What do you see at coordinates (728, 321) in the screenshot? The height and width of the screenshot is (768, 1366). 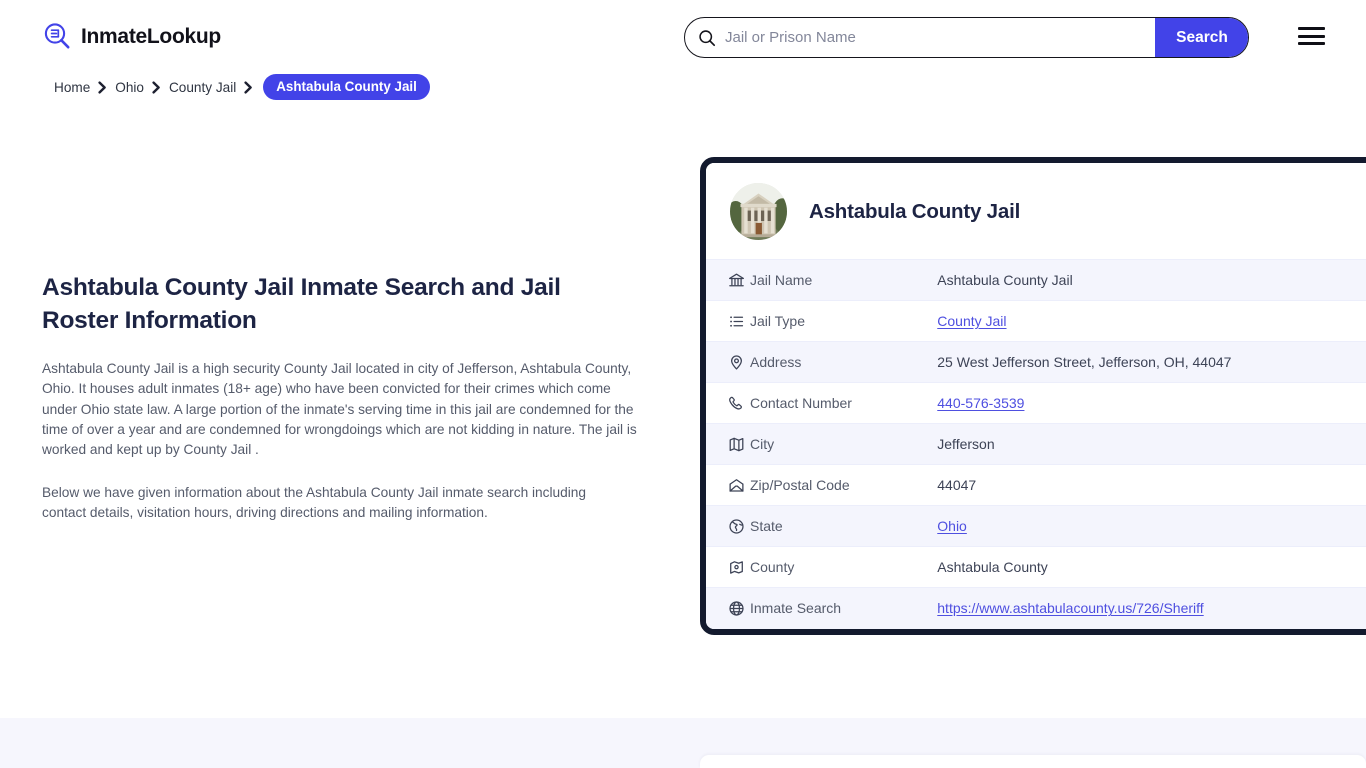 I see `list-icon` at bounding box center [728, 321].